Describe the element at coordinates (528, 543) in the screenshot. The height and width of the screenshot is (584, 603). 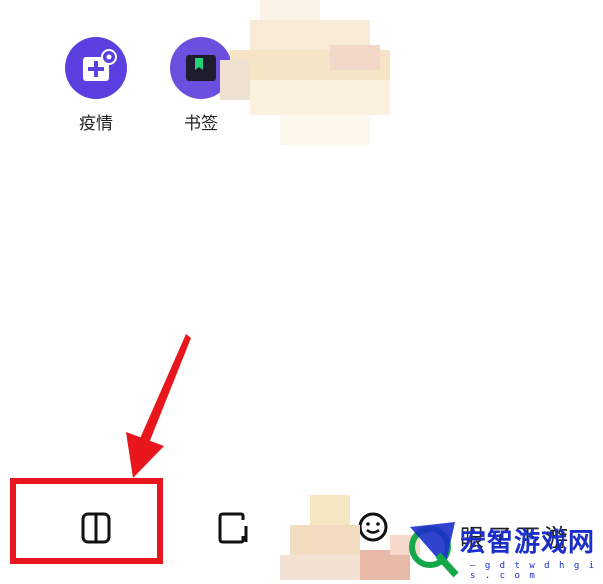
I see `watermark-text: 宏智游戏网` at that location.